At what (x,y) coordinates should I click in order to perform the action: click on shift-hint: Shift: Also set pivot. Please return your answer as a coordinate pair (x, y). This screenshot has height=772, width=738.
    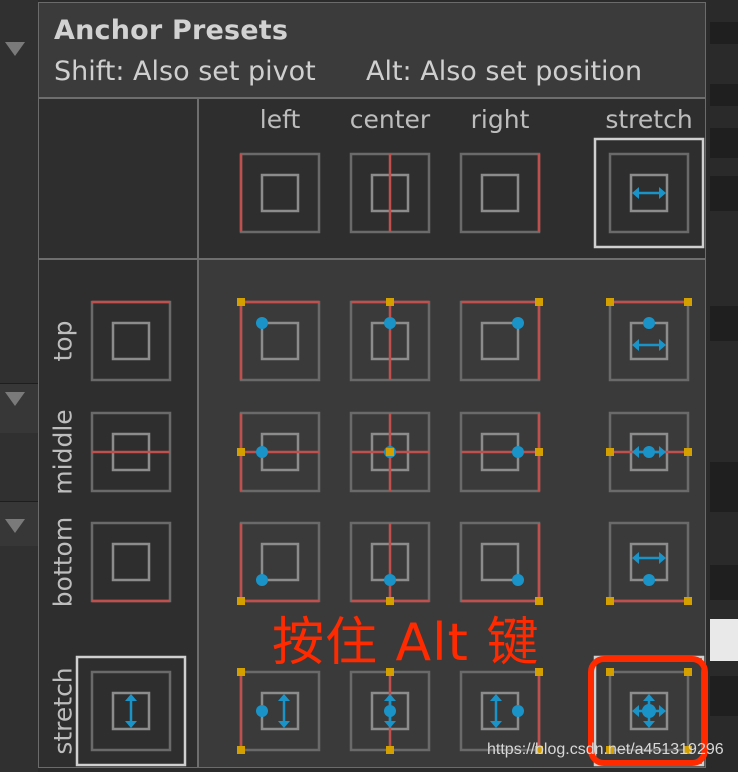
    Looking at the image, I should click on (185, 71).